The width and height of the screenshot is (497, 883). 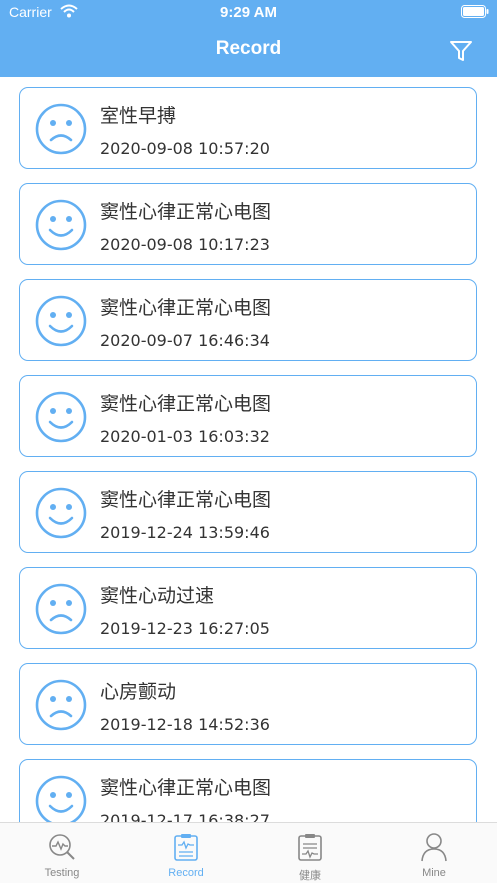 I want to click on mine-icon, so click(x=434, y=847).